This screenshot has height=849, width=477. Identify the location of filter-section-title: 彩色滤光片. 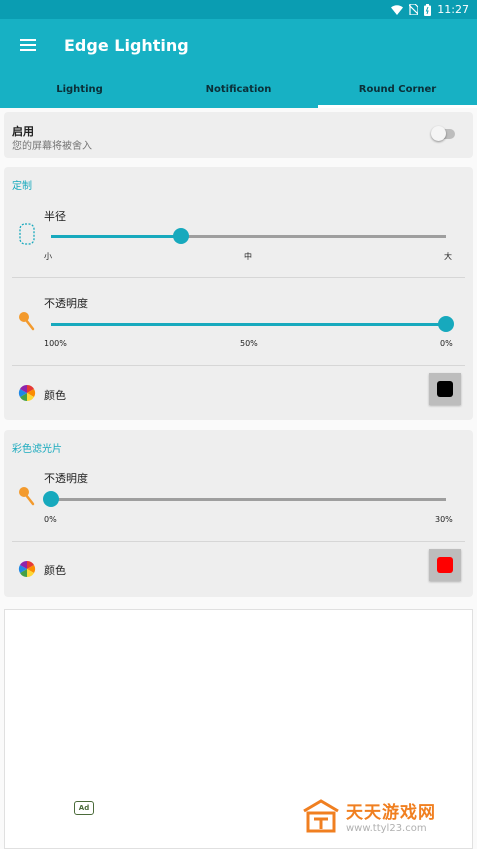
(37, 449).